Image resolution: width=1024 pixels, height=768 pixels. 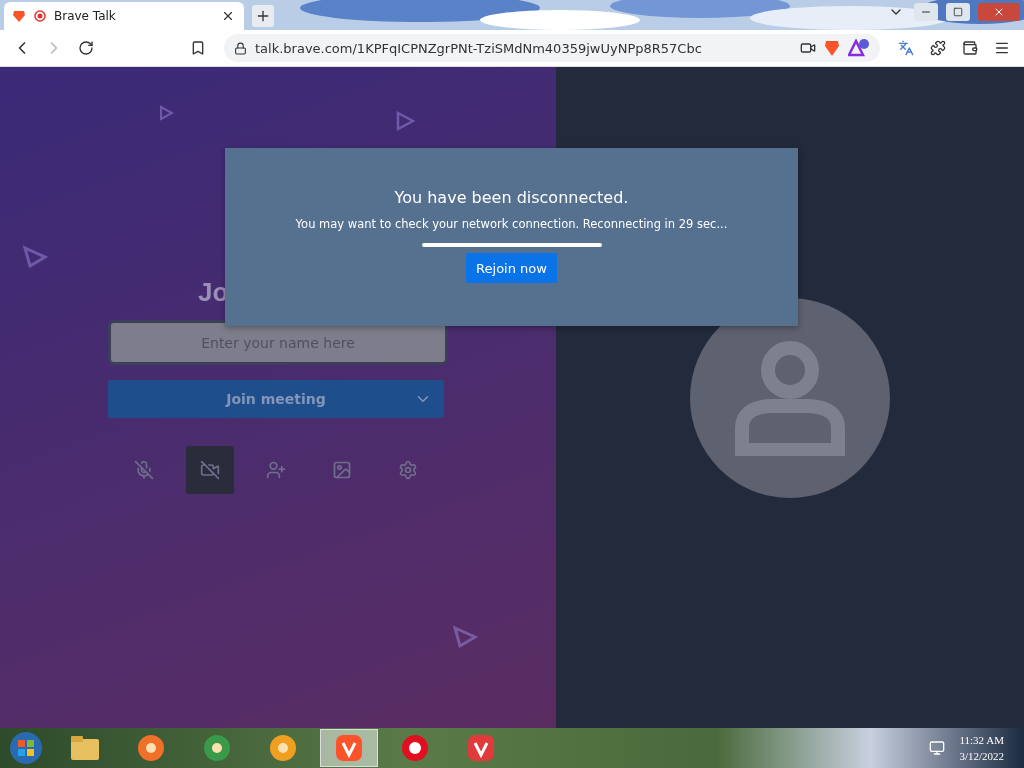 I want to click on plus-icon, so click(x=263, y=16).